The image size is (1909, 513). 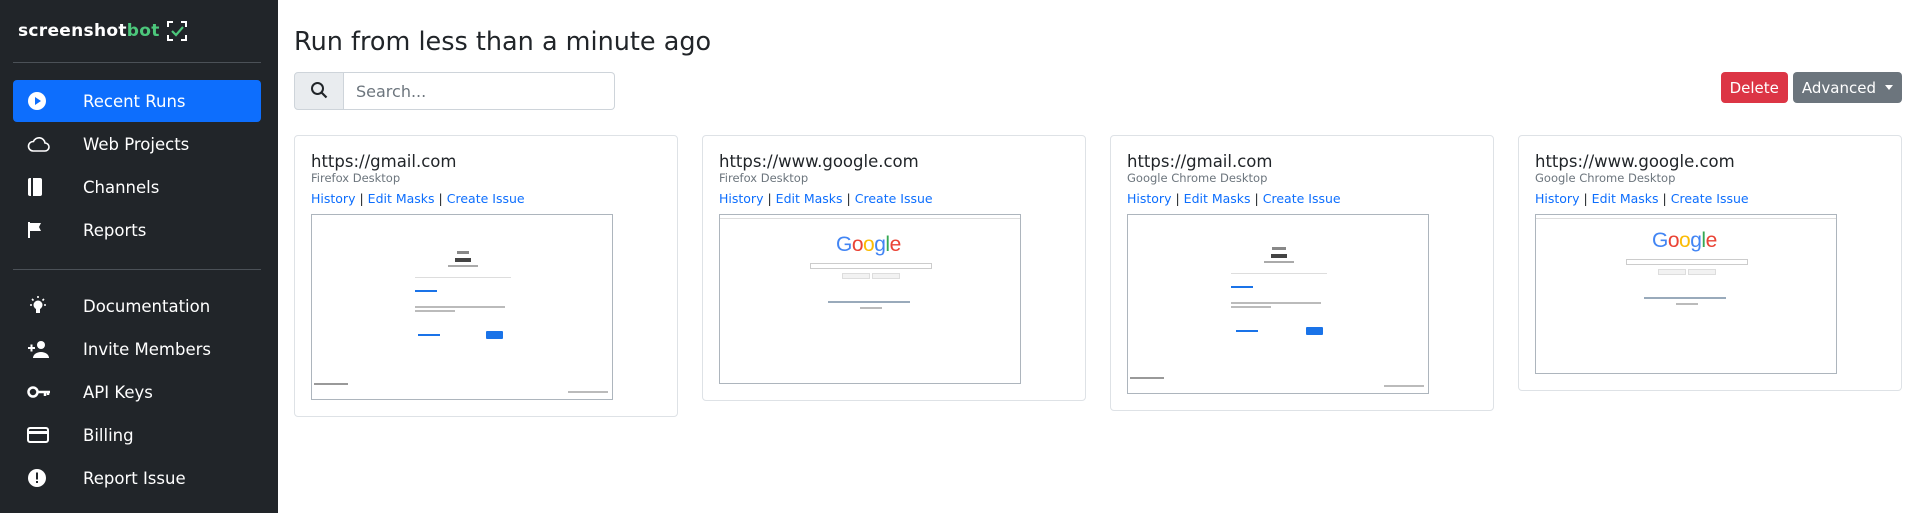 What do you see at coordinates (41, 230) in the screenshot?
I see `flag-icon` at bounding box center [41, 230].